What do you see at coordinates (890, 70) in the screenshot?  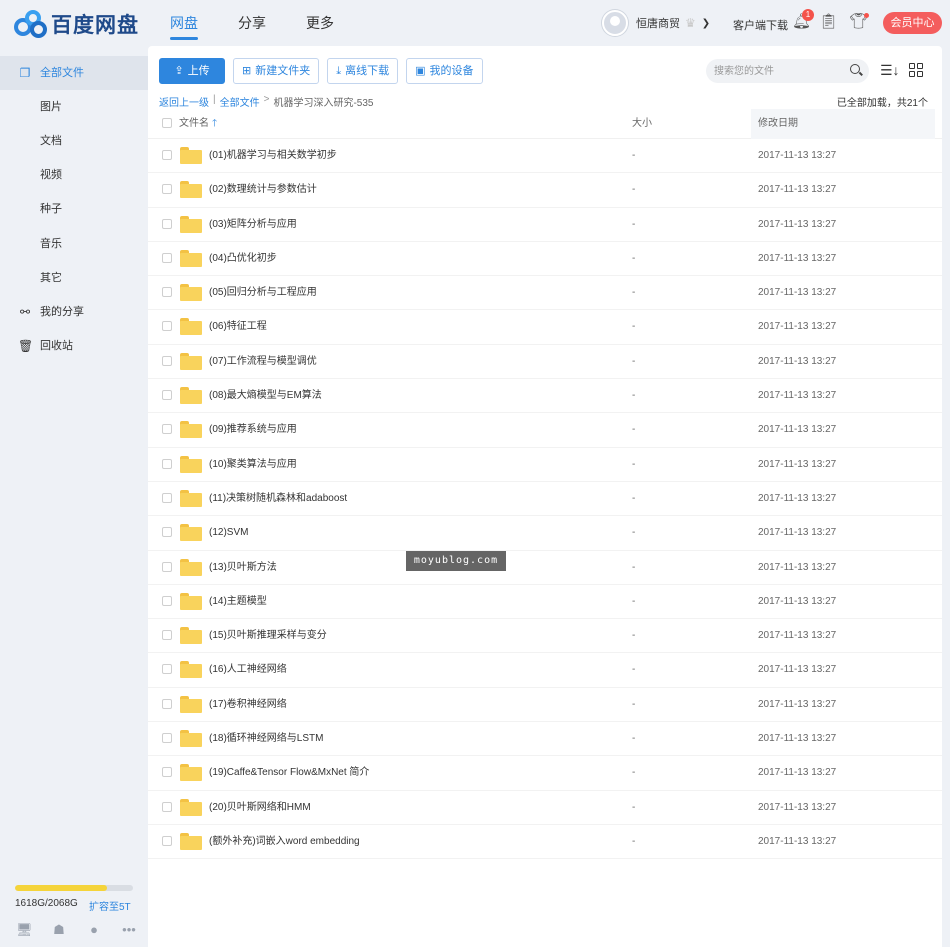 I see `sort-icon: ☰↓` at bounding box center [890, 70].